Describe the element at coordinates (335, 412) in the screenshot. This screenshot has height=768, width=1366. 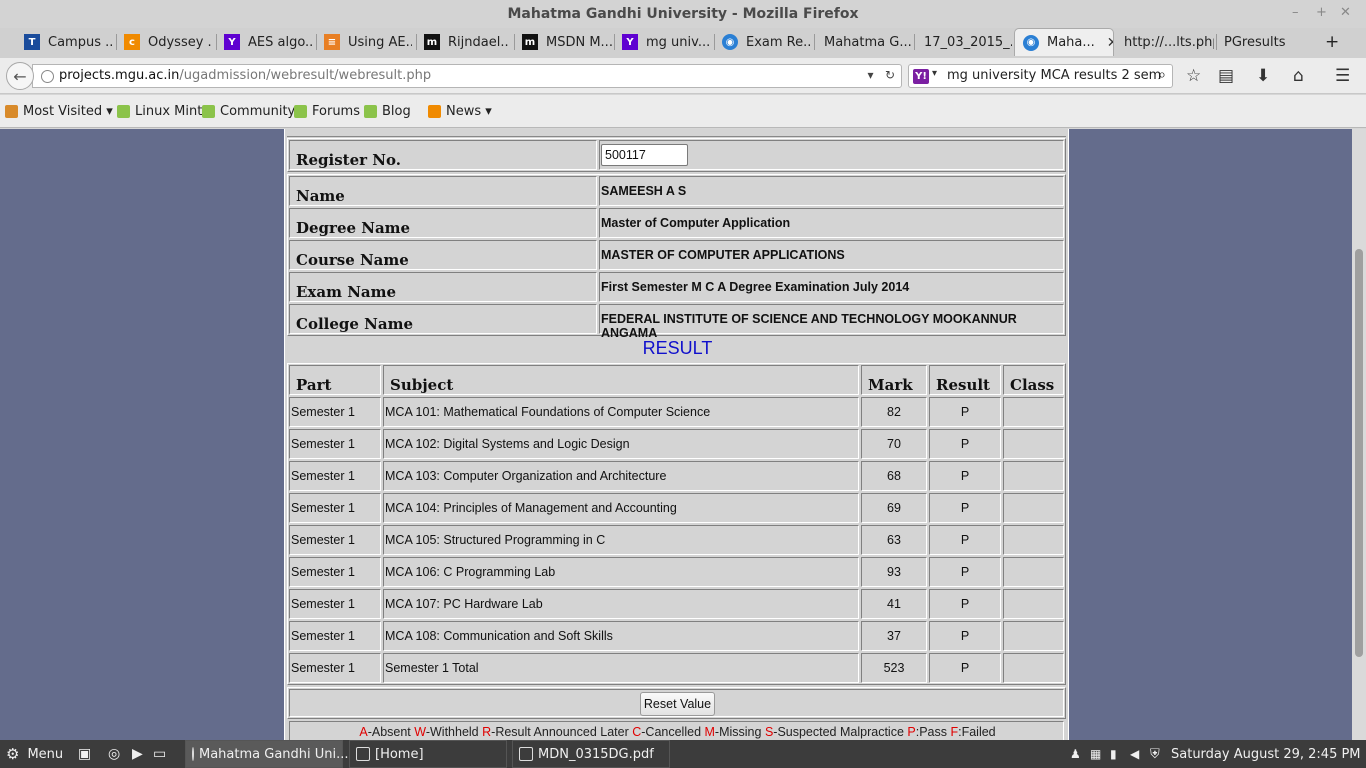
I see `table-cell-part: Semester 1` at that location.